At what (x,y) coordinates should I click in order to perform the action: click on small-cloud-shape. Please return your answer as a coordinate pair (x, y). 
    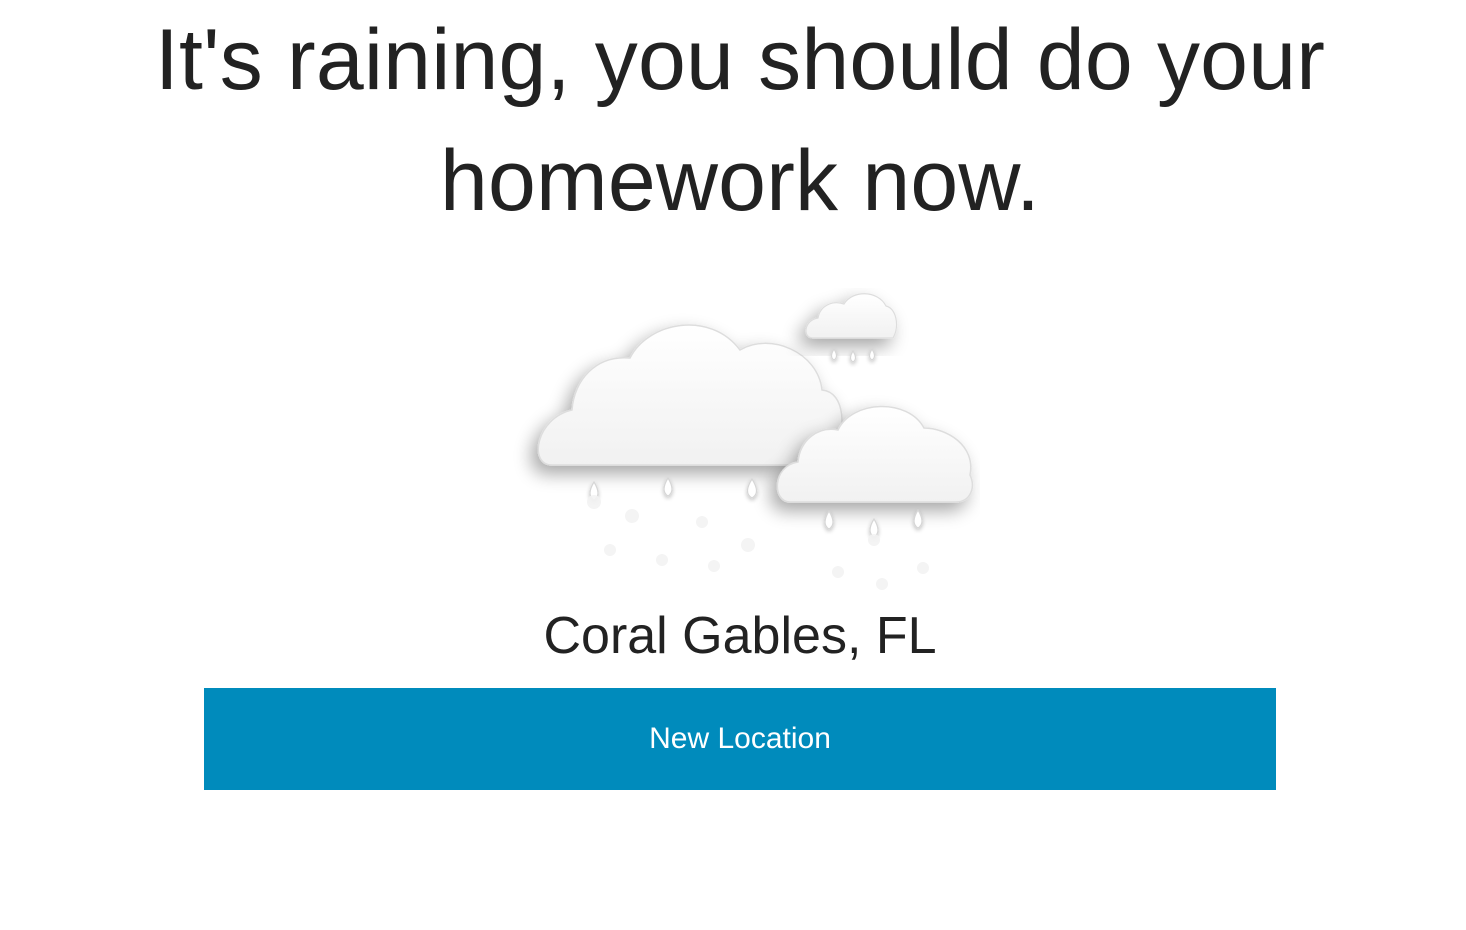
    Looking at the image, I should click on (851, 316).